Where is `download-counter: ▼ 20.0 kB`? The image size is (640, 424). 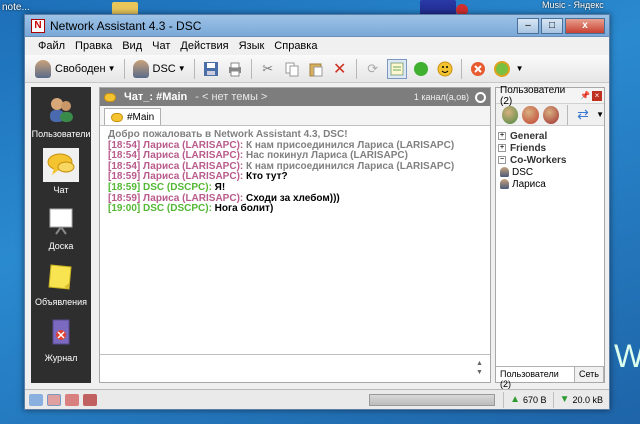
download-counter: ▼ 20.0 kB is located at coordinates (580, 399).